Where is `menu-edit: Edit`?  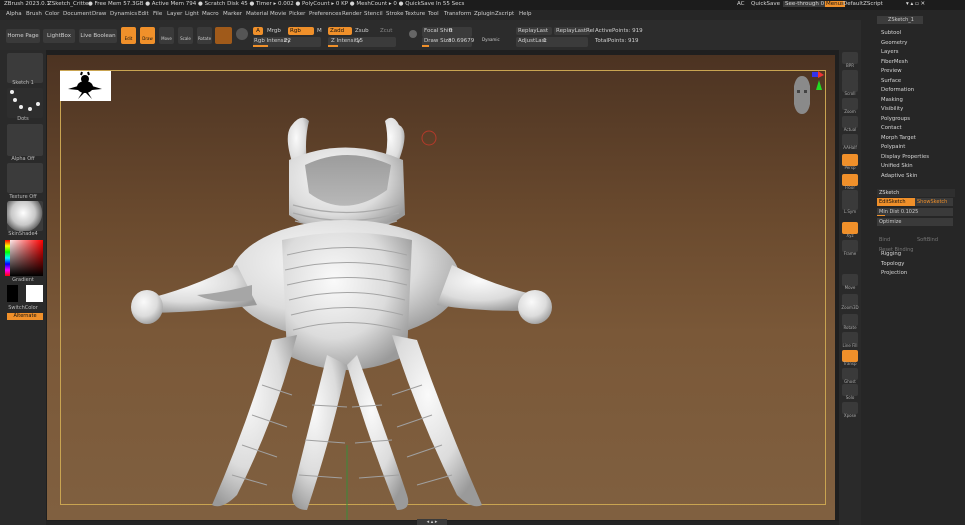 menu-edit: Edit is located at coordinates (143, 14).